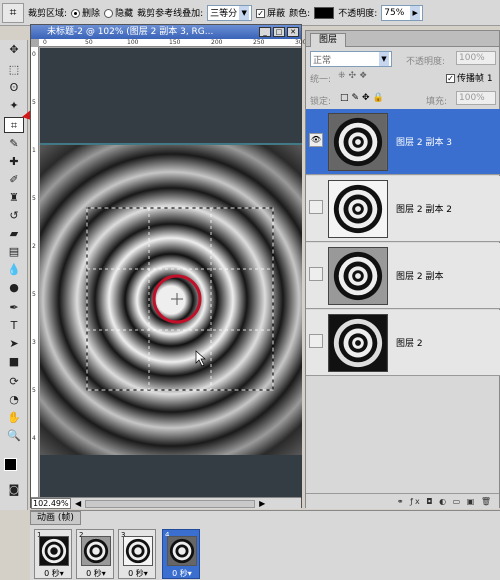 The height and width of the screenshot is (580, 500). I want to click on animation-frame: 4 0 秒▾, so click(181, 554).